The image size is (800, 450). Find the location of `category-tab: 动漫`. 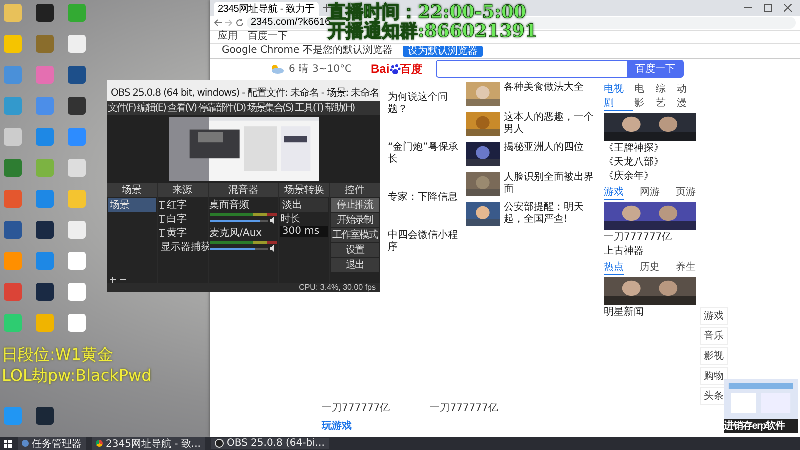

category-tab: 动漫 is located at coordinates (686, 96).